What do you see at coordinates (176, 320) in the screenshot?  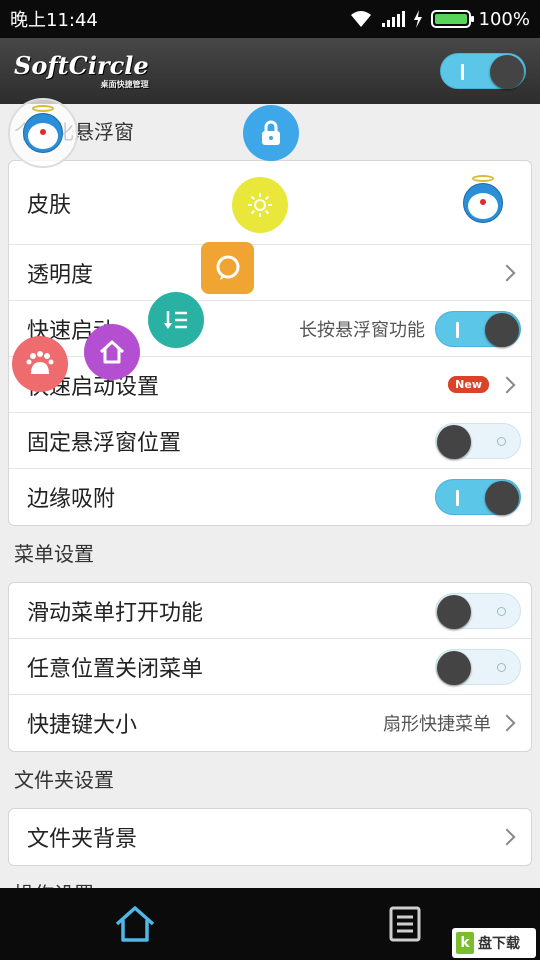 I see `list-icon` at bounding box center [176, 320].